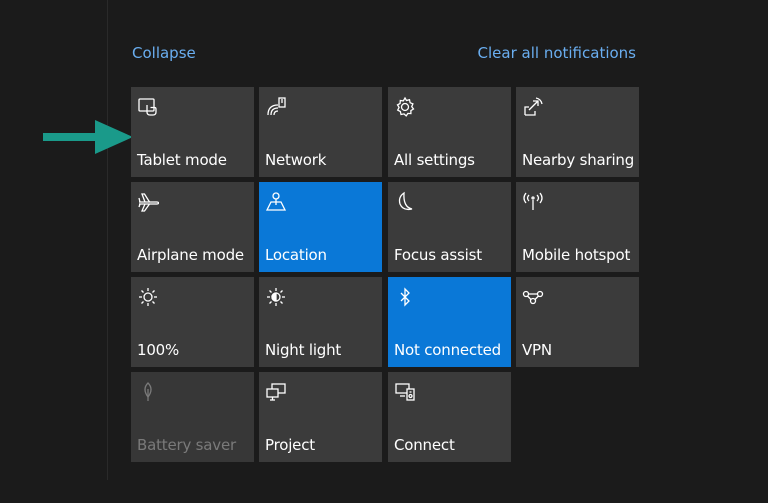 The width and height of the screenshot is (768, 503). What do you see at coordinates (276, 202) in the screenshot?
I see `location-icon` at bounding box center [276, 202].